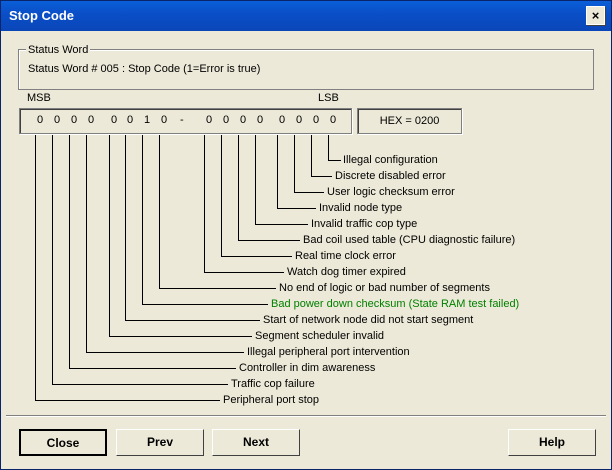  What do you see at coordinates (299, 120) in the screenshot?
I see `bit-2: 0` at bounding box center [299, 120].